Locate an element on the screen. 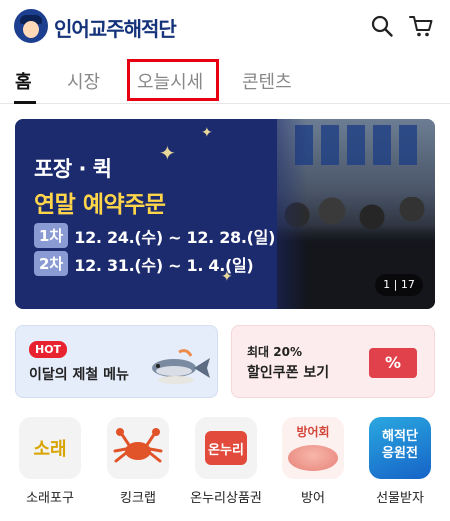  coupon-label: 할인쿠폰 보기 is located at coordinates (288, 373).